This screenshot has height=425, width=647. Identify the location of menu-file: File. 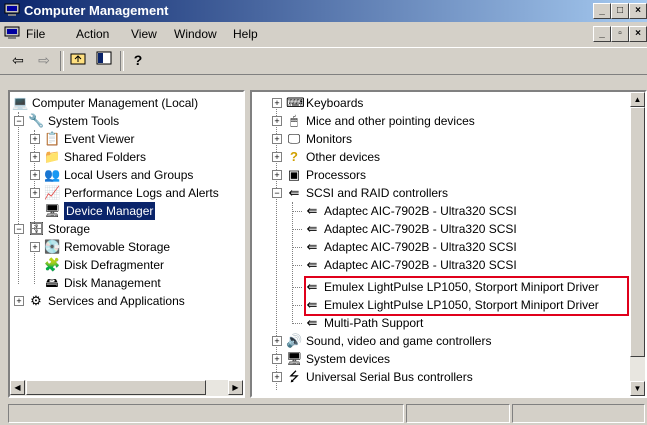
(35, 34).